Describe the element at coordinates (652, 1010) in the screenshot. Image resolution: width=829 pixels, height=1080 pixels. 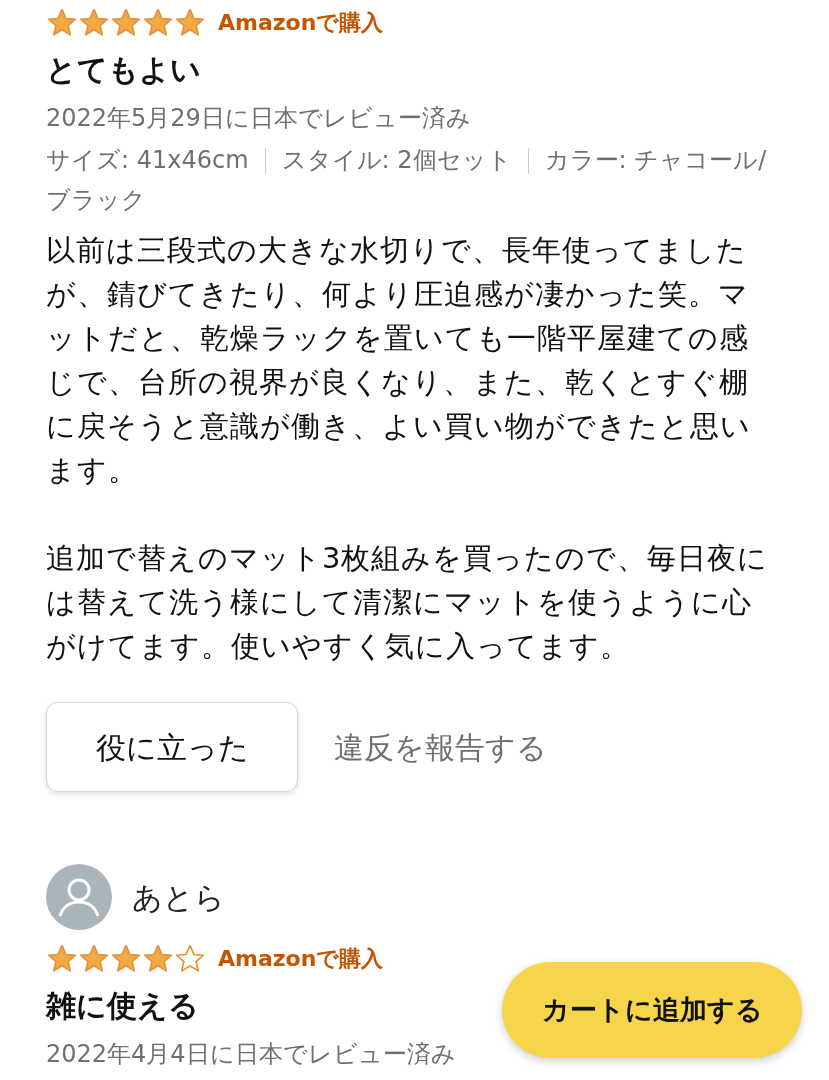
I see `add-to-cart-button: カートに追加する` at that location.